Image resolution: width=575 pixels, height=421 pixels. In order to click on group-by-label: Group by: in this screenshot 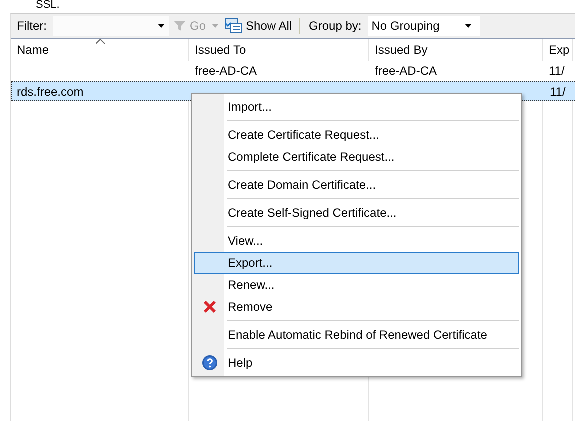, I will do `click(335, 26)`.